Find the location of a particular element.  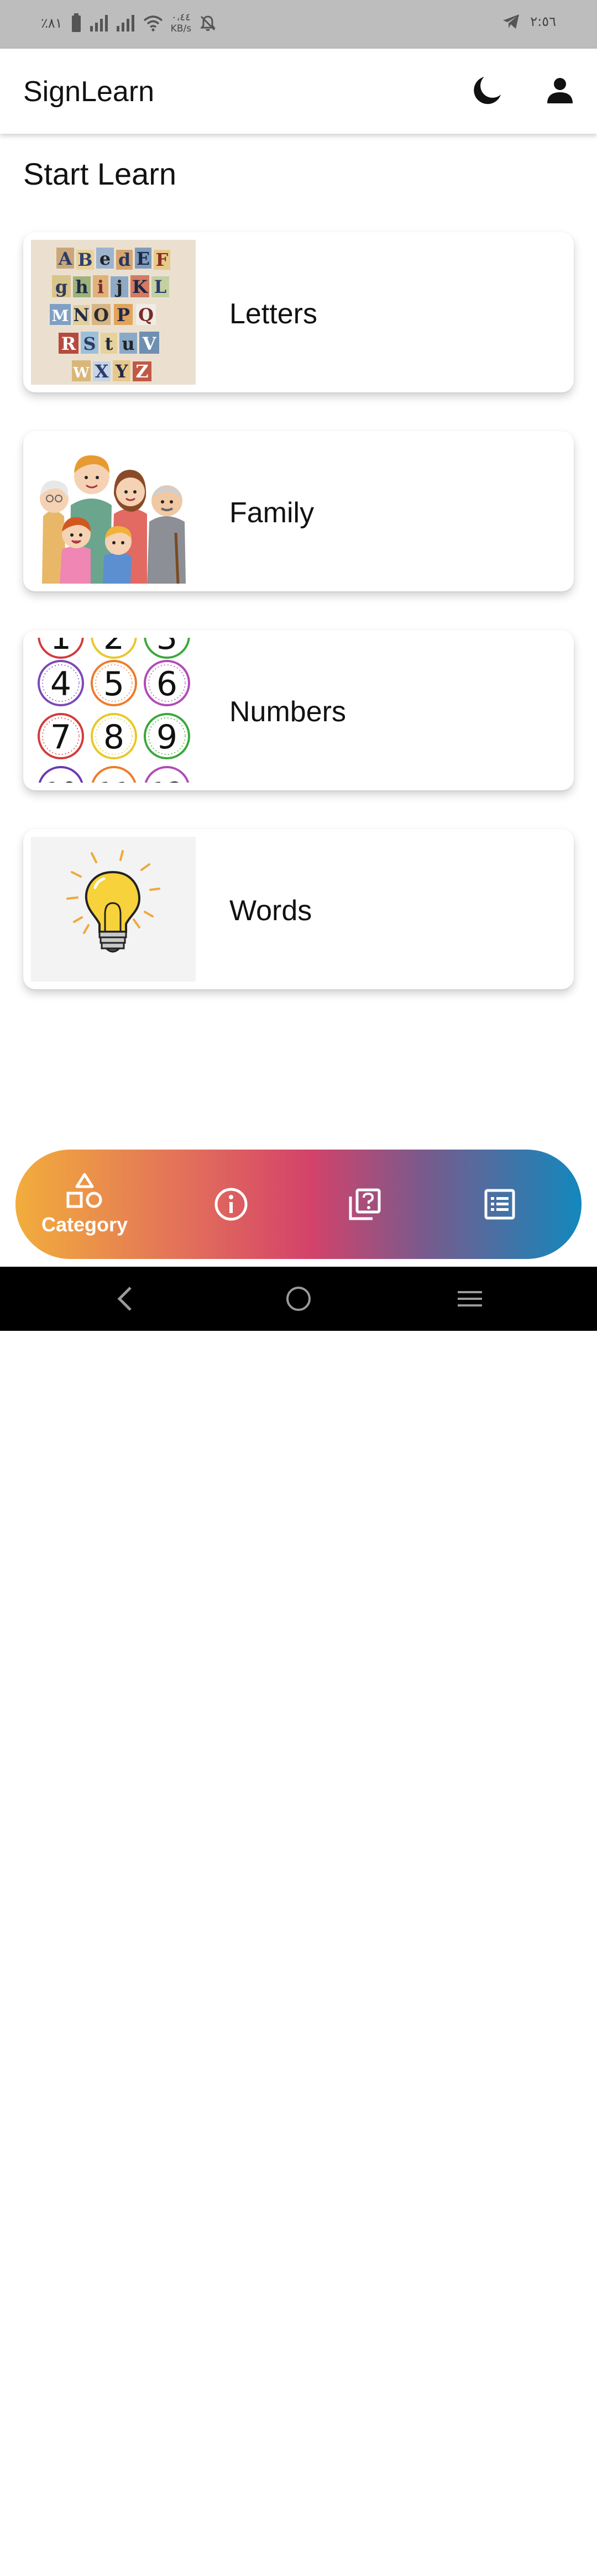

category-label: Words is located at coordinates (270, 911).